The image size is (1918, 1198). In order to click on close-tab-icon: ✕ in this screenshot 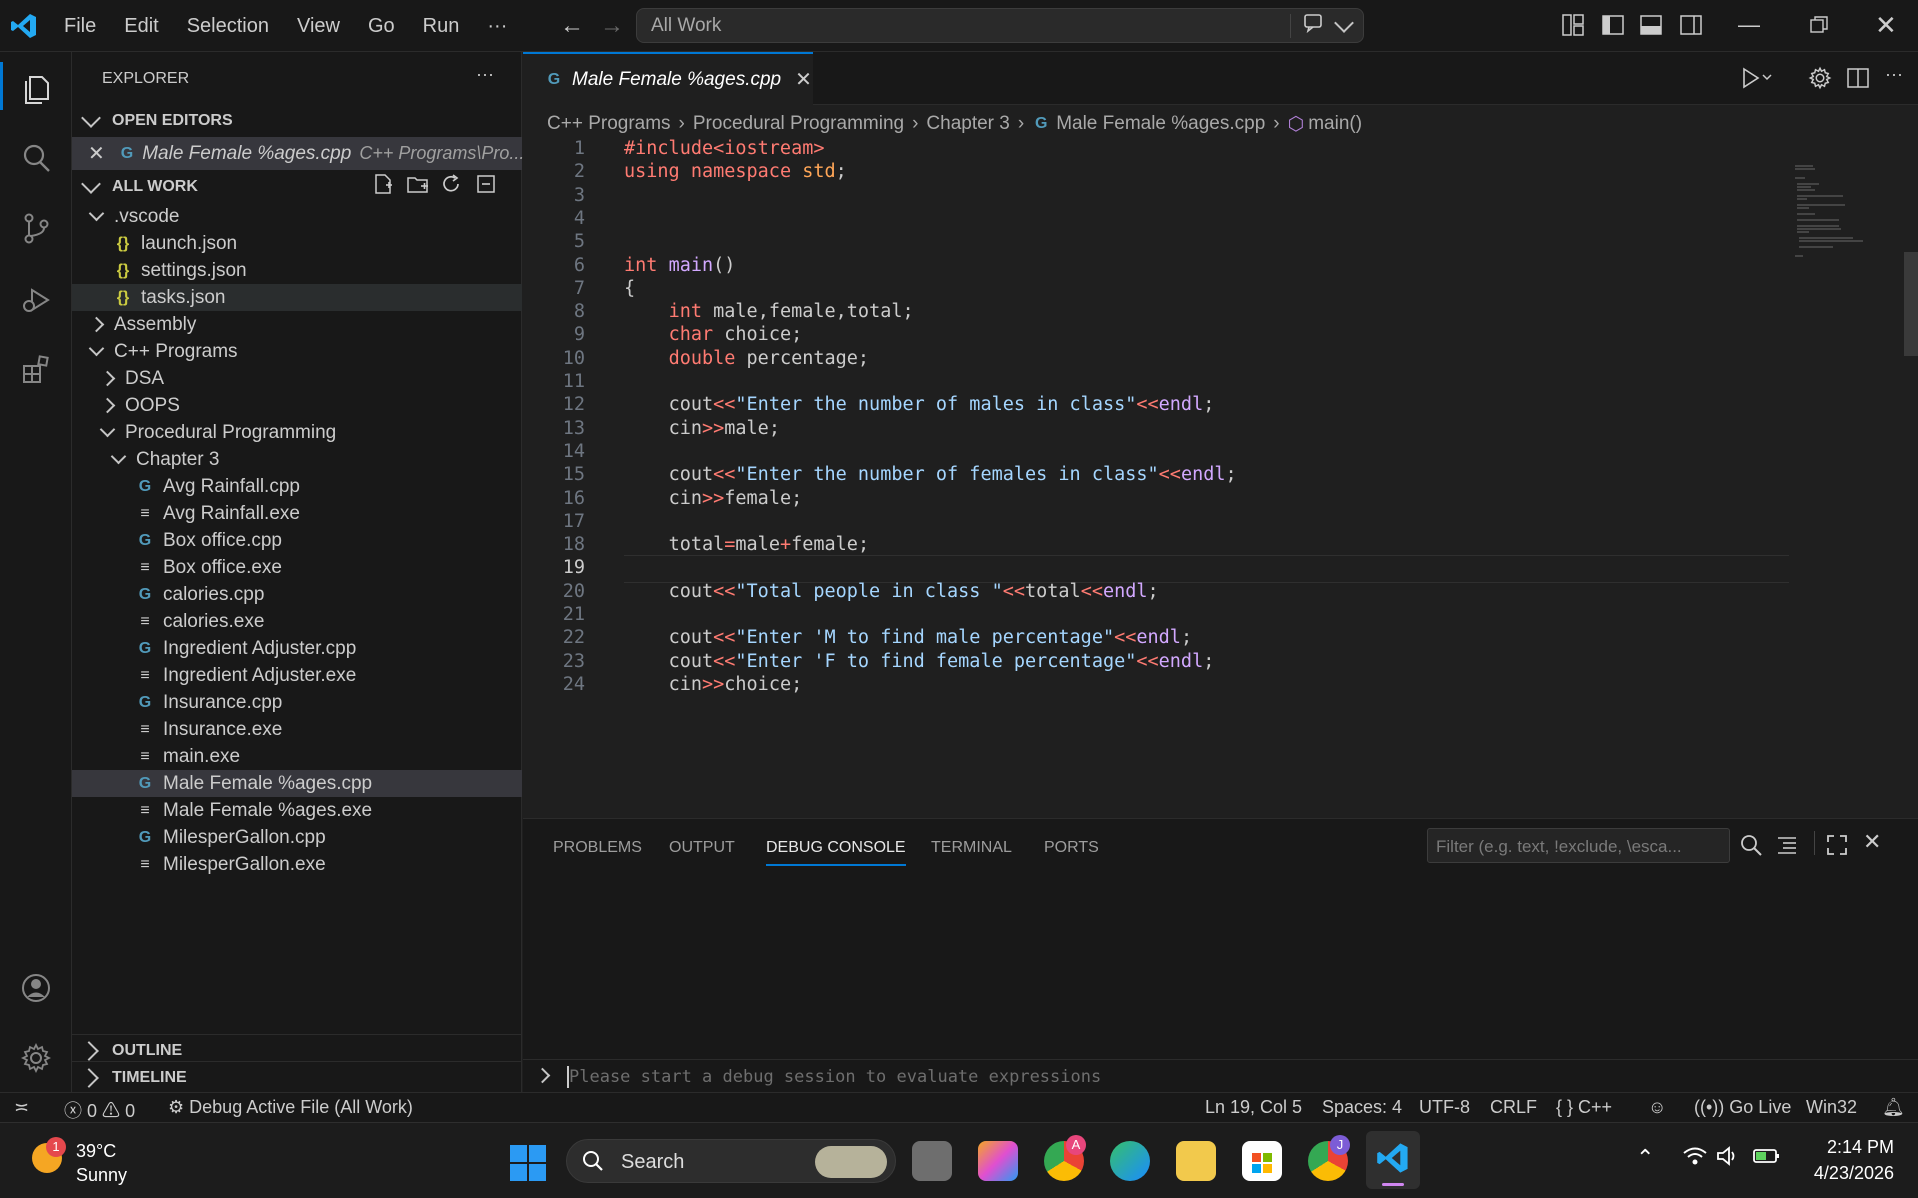, I will do `click(803, 79)`.